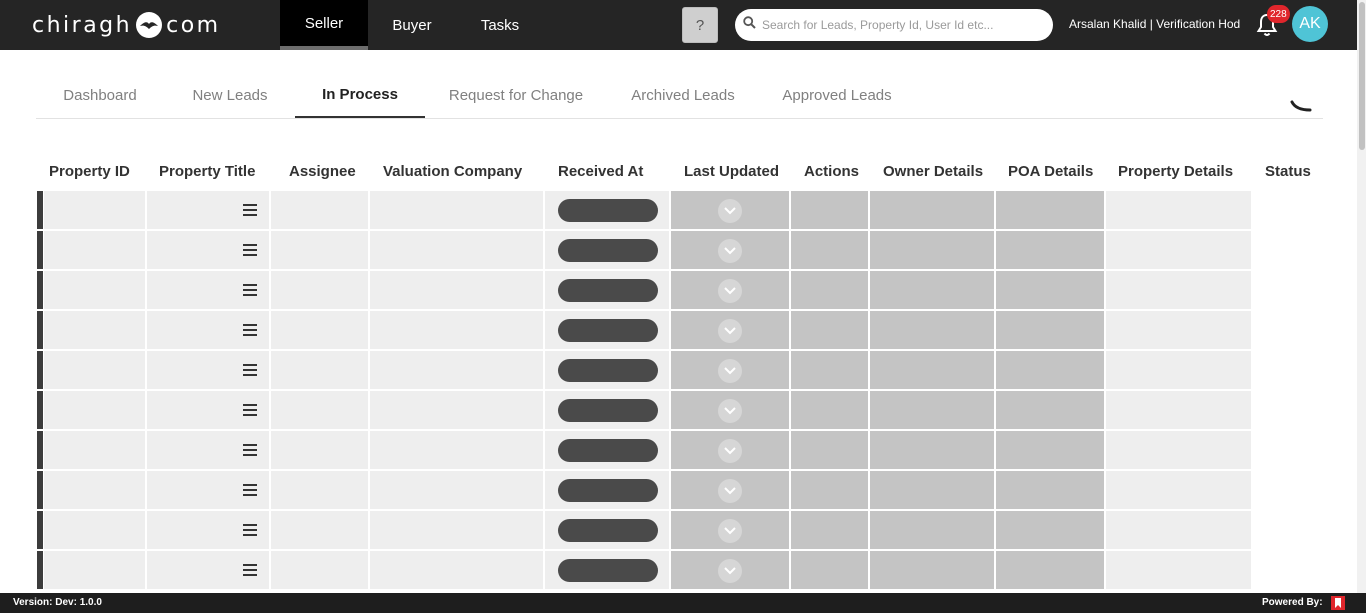 Image resolution: width=1366 pixels, height=613 pixels. What do you see at coordinates (1292, 602) in the screenshot?
I see `powered-by-label: Powered By:` at bounding box center [1292, 602].